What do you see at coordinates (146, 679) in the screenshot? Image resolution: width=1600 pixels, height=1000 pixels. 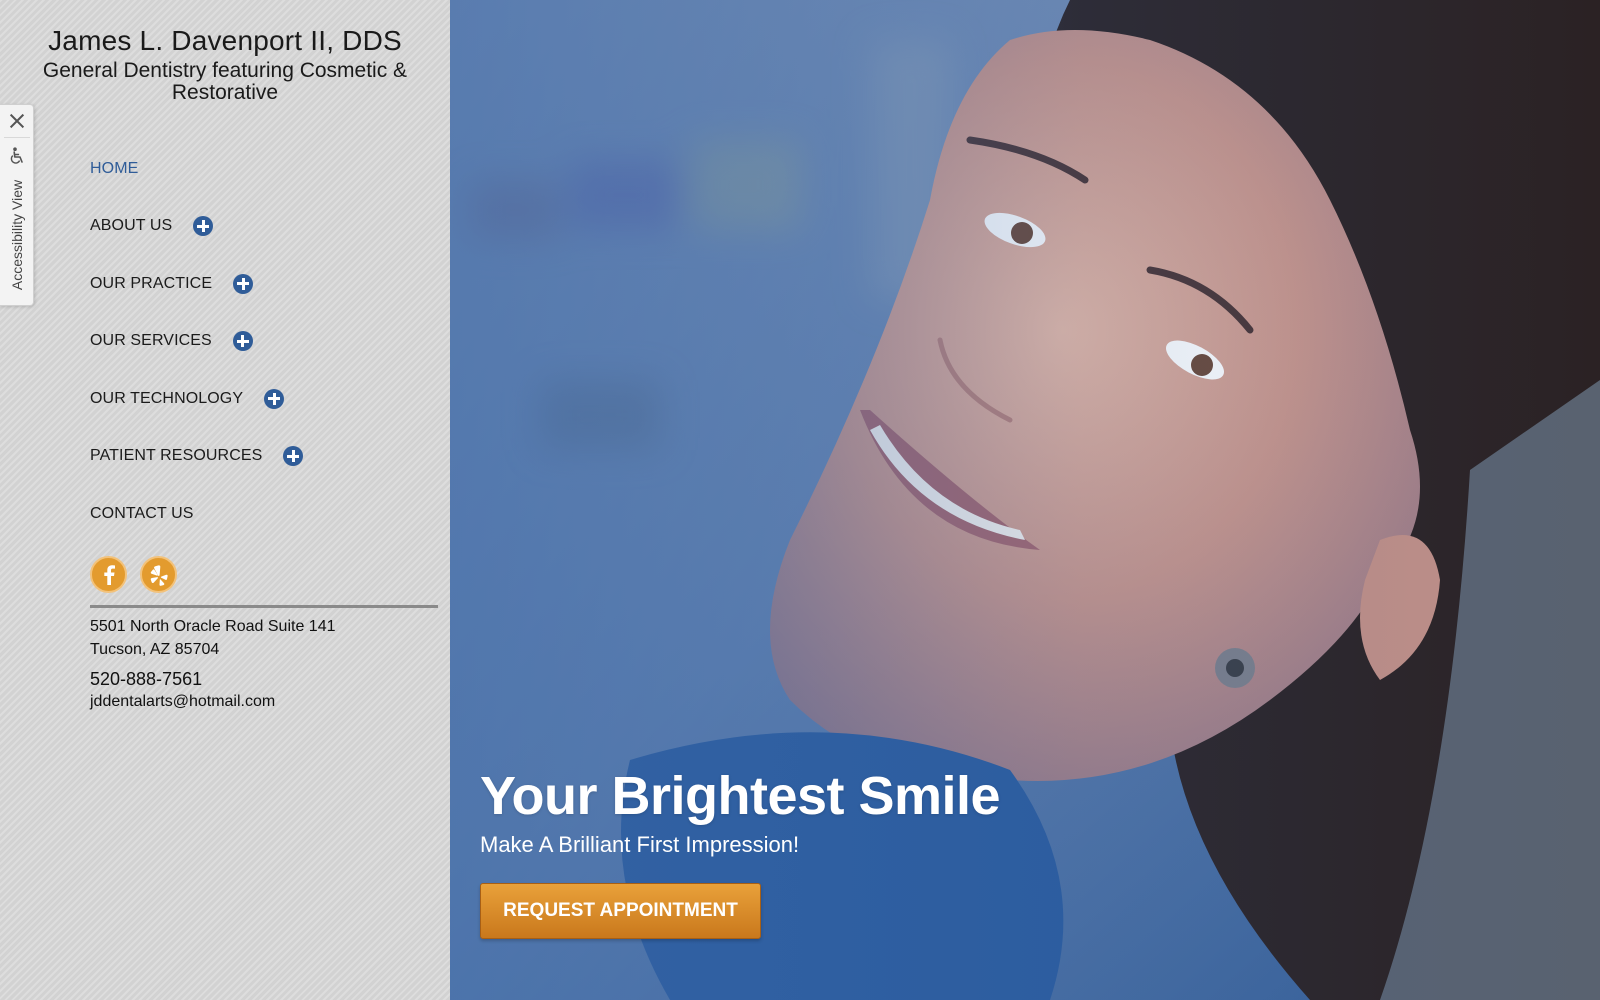 I see `phone-link: 520-888-7561` at bounding box center [146, 679].